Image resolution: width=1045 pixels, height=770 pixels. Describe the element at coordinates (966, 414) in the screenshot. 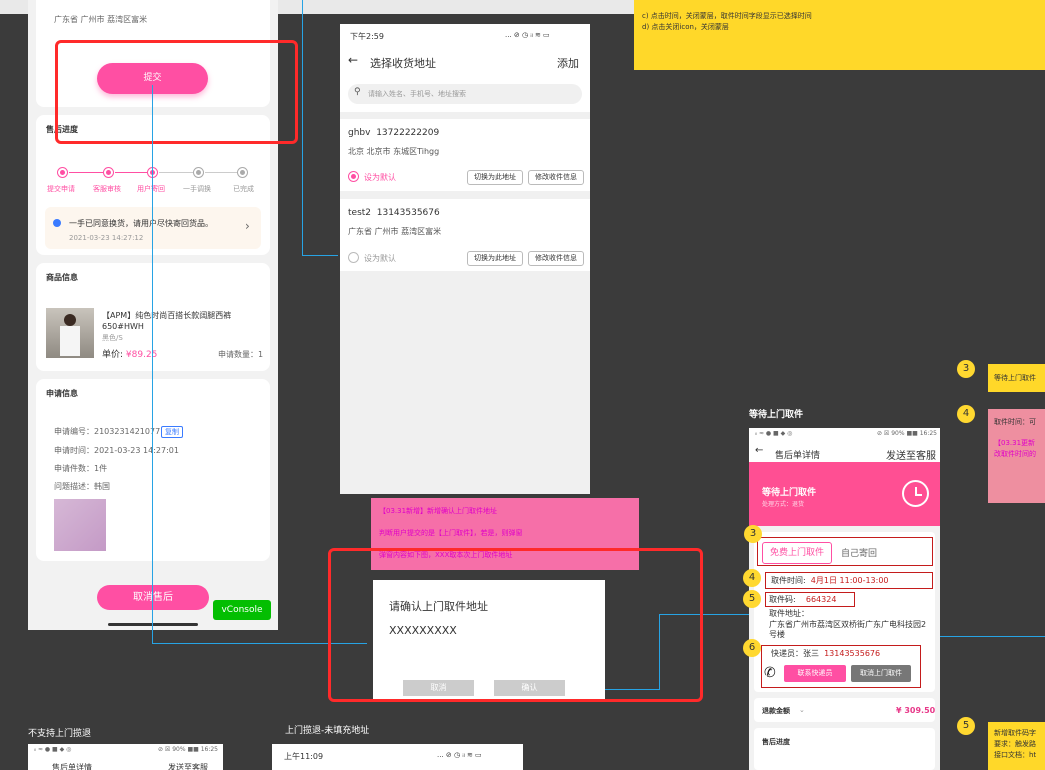

I see `right-badge-4: 4` at that location.